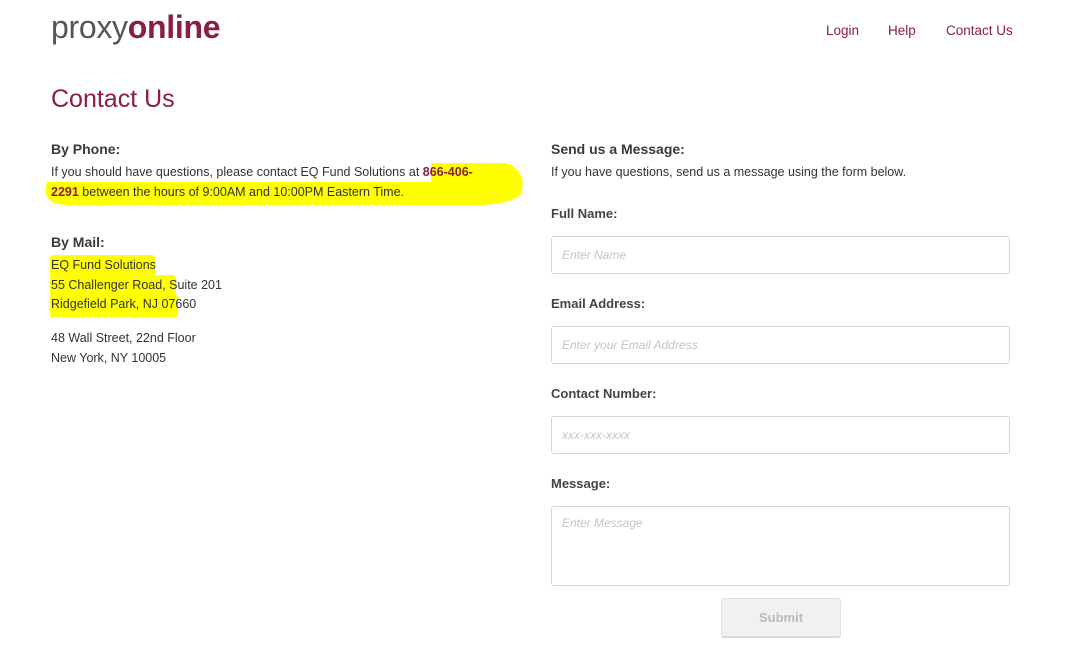  What do you see at coordinates (78, 242) in the screenshot?
I see `by-mail-heading: By Mail:` at bounding box center [78, 242].